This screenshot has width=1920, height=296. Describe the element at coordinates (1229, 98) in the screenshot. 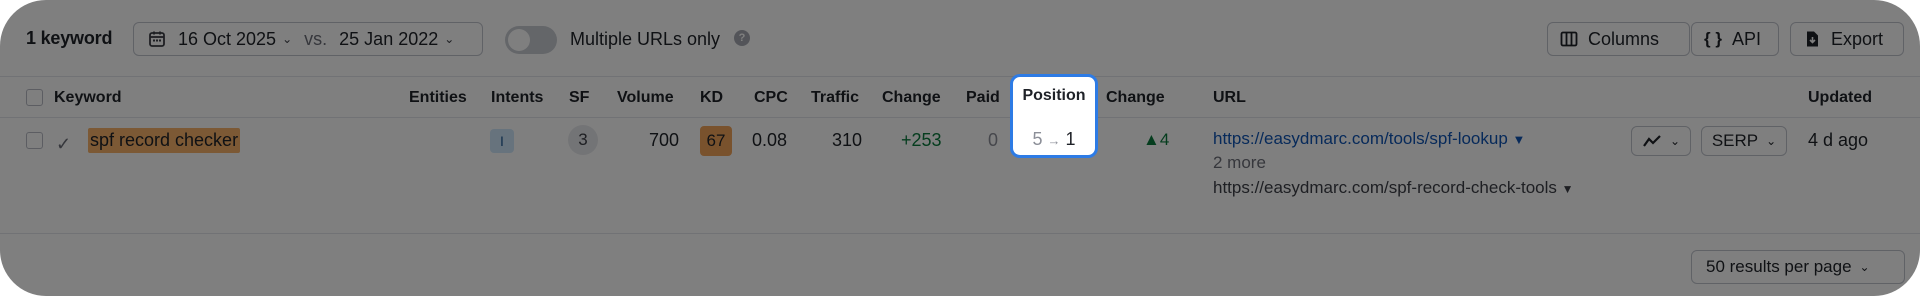

I see `header-url: URL` at that location.